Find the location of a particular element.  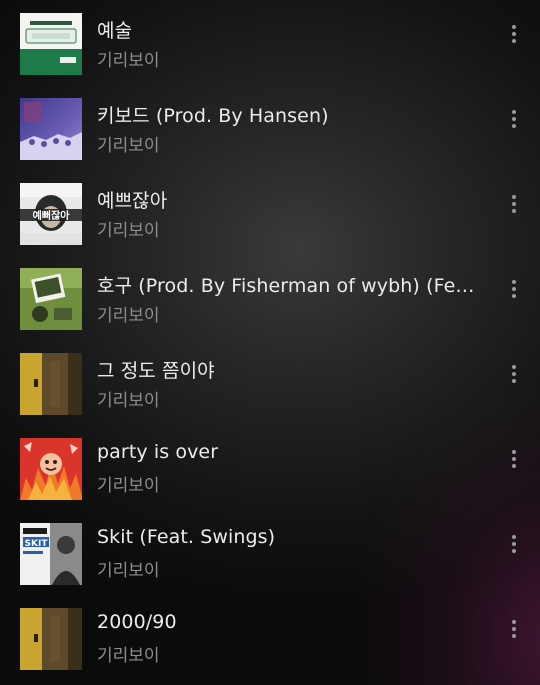

album-art: SKIT is located at coordinates (51, 554).